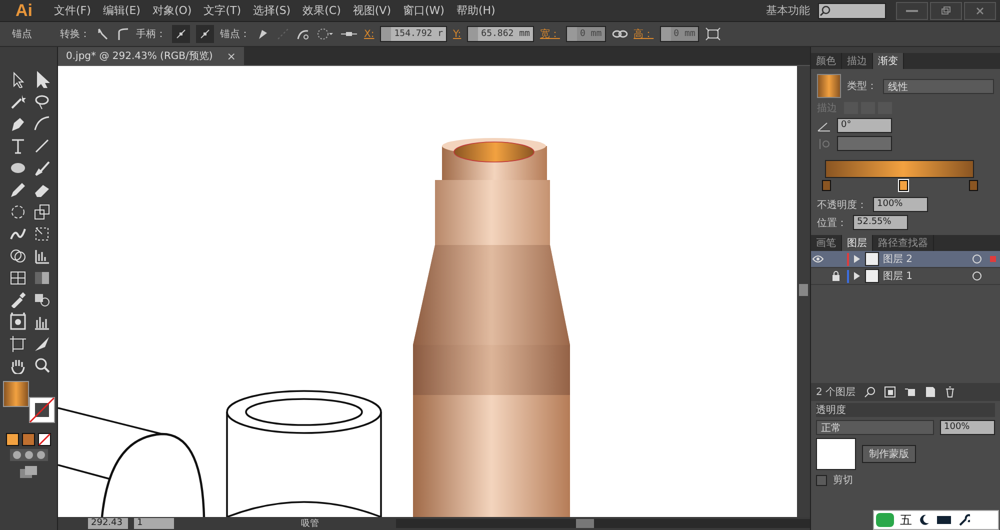 This screenshot has width=1000, height=530. Describe the element at coordinates (321, 10) in the screenshot. I see `menu-item: 效果(C)` at that location.